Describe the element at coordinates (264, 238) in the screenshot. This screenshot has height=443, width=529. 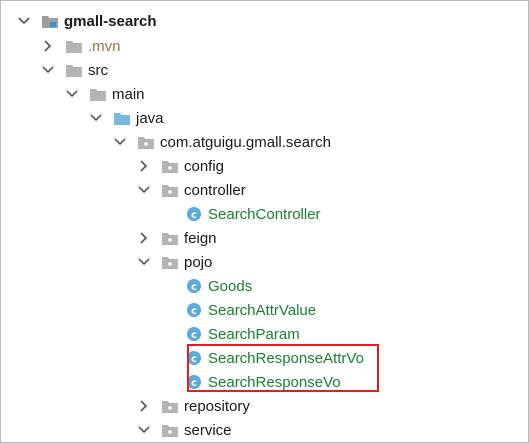
I see `tree-row-feign: feign` at that location.